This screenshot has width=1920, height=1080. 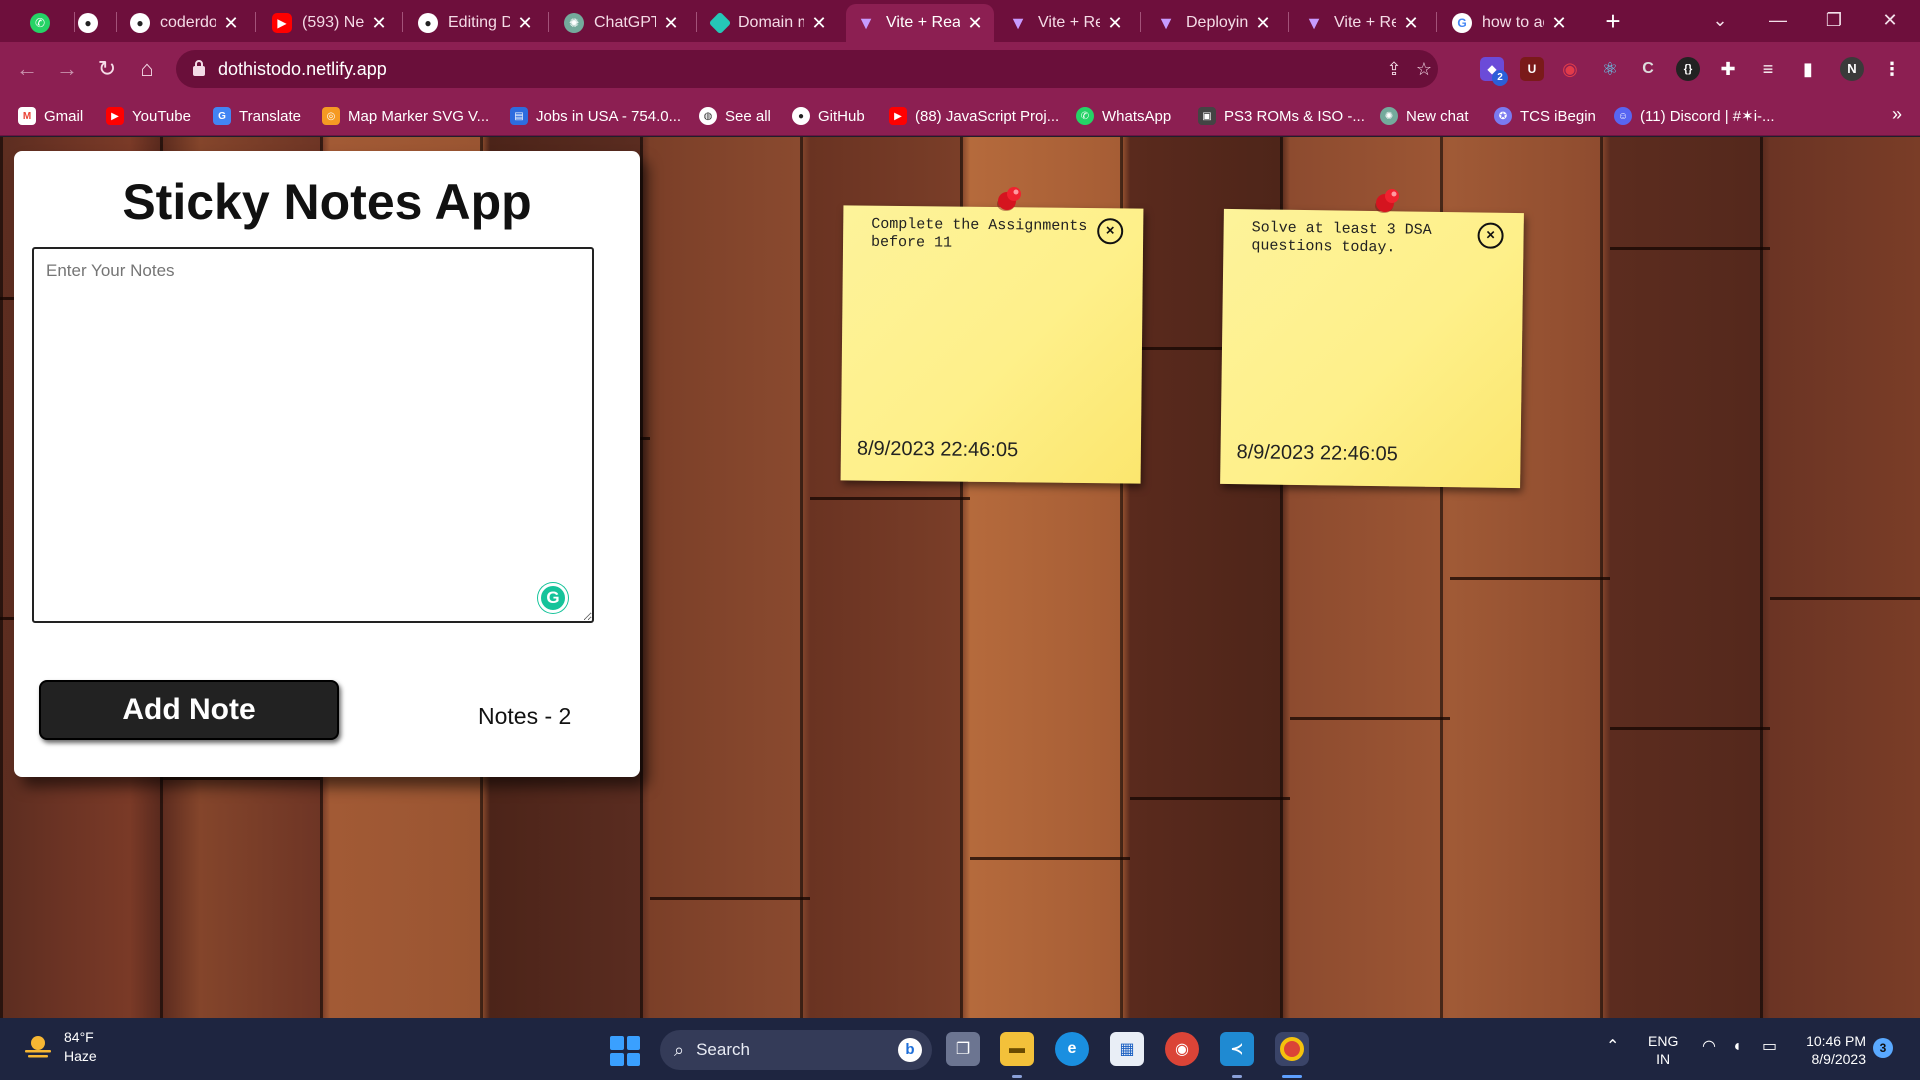 What do you see at coordinates (1066, 23) in the screenshot?
I see `tab-vite-2: ▼ Vite + Rea ✕` at bounding box center [1066, 23].